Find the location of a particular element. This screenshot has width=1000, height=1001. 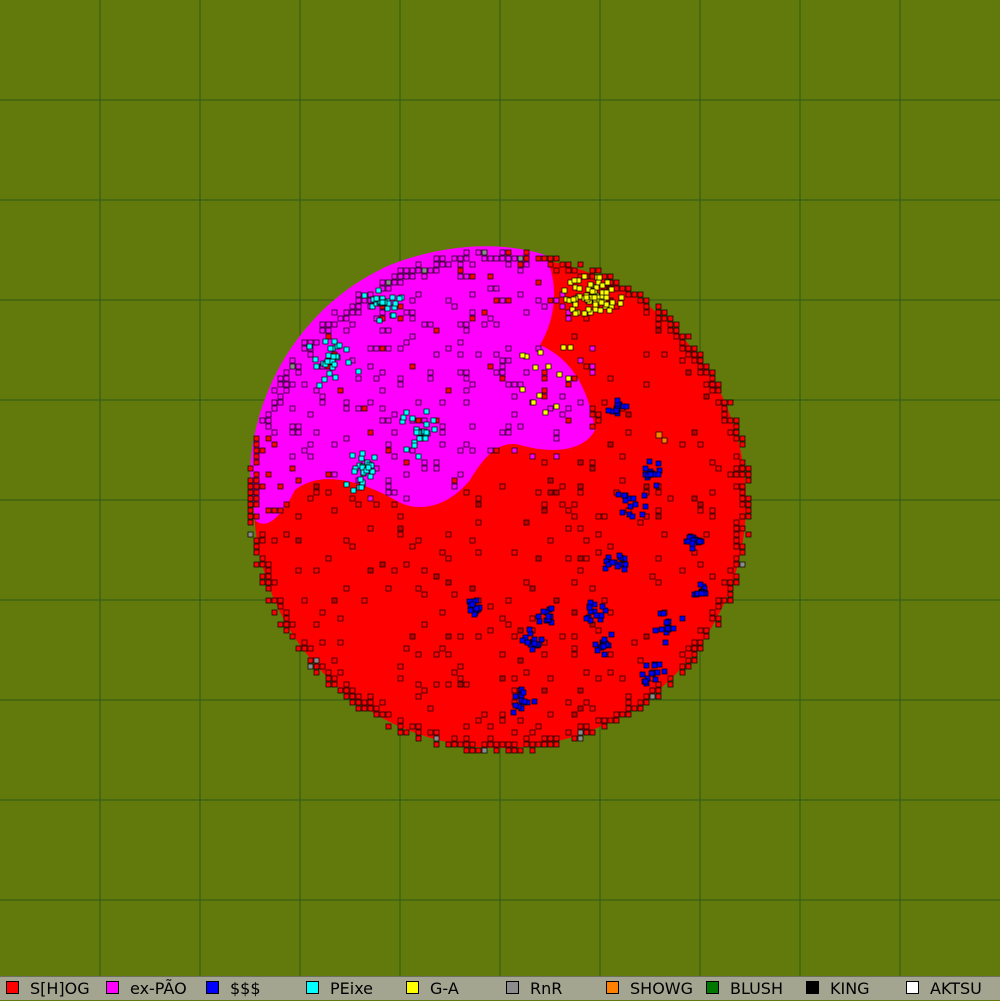

legend-item-shog: S[H]OG is located at coordinates (50, 989).